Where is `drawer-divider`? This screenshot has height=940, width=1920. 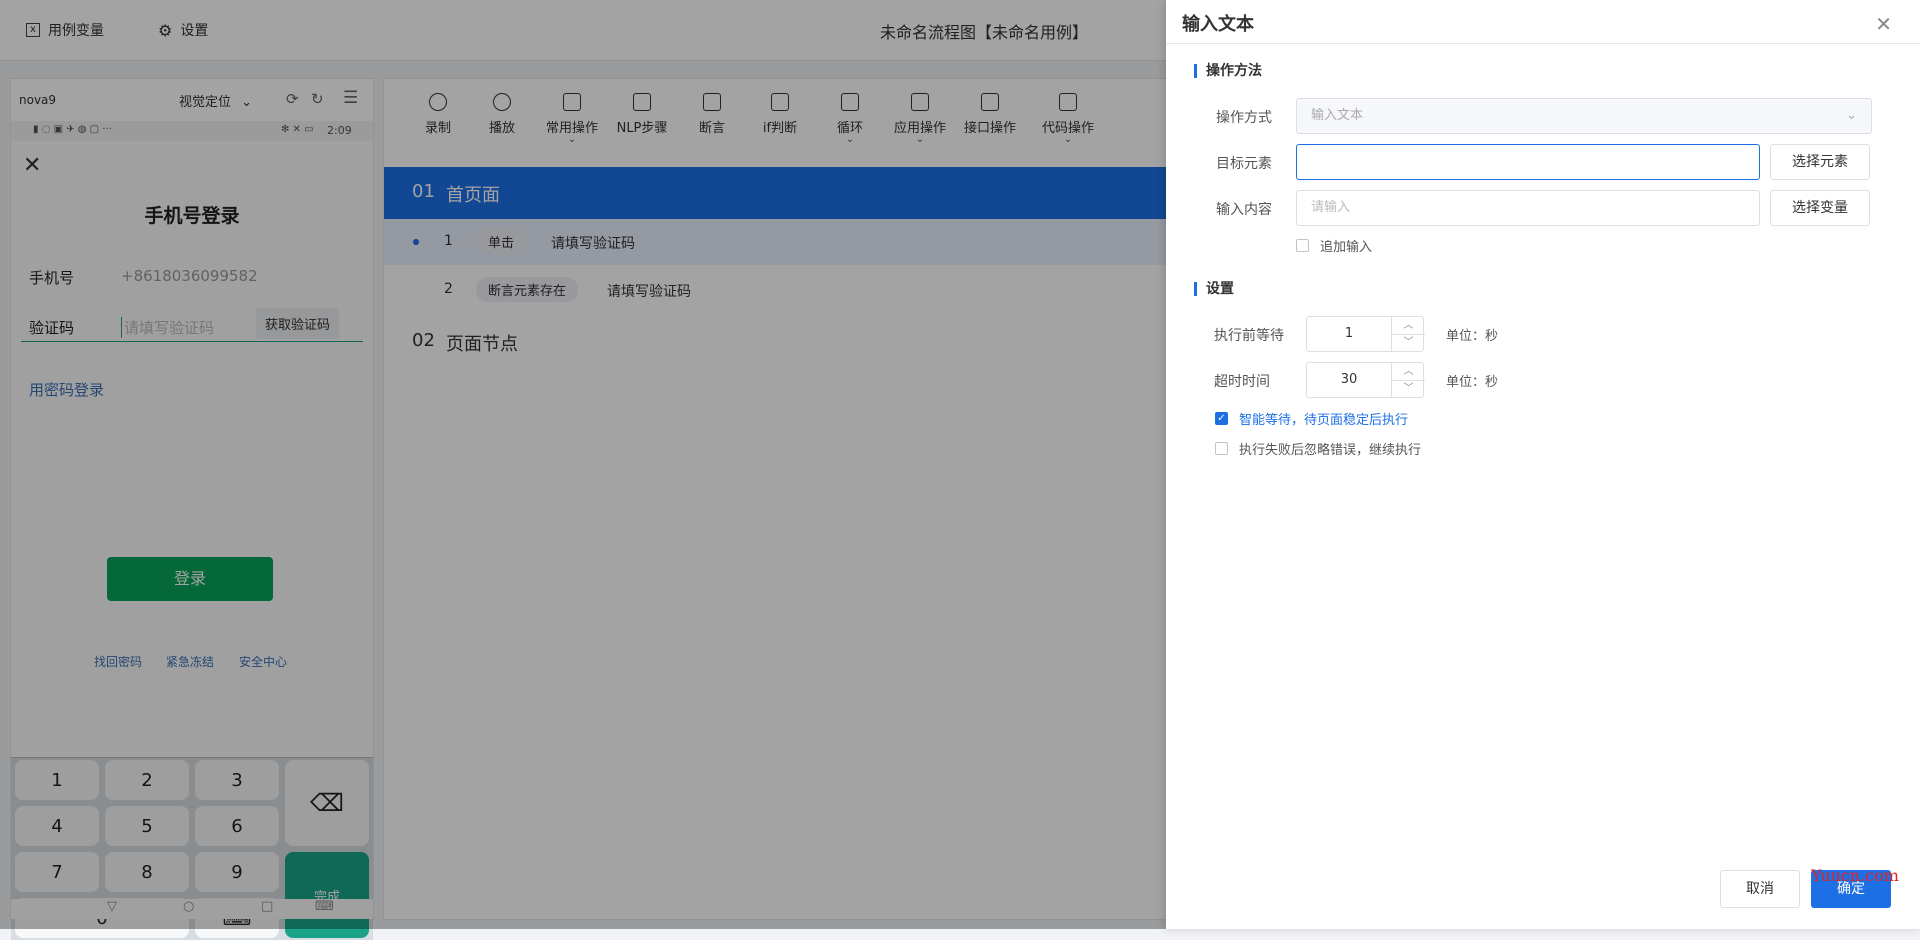
drawer-divider is located at coordinates (1543, 43).